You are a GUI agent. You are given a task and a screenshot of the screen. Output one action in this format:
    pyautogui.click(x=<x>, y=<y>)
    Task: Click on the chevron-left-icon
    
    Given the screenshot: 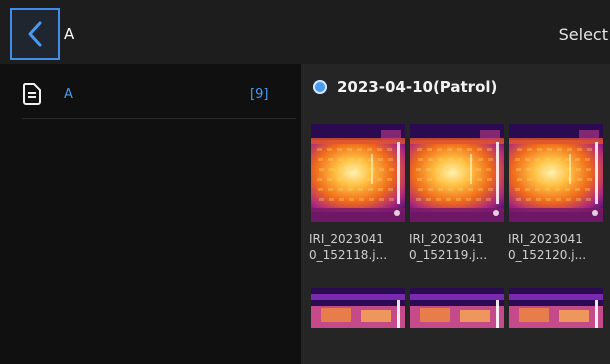 What is the action you would take?
    pyautogui.click(x=35, y=34)
    